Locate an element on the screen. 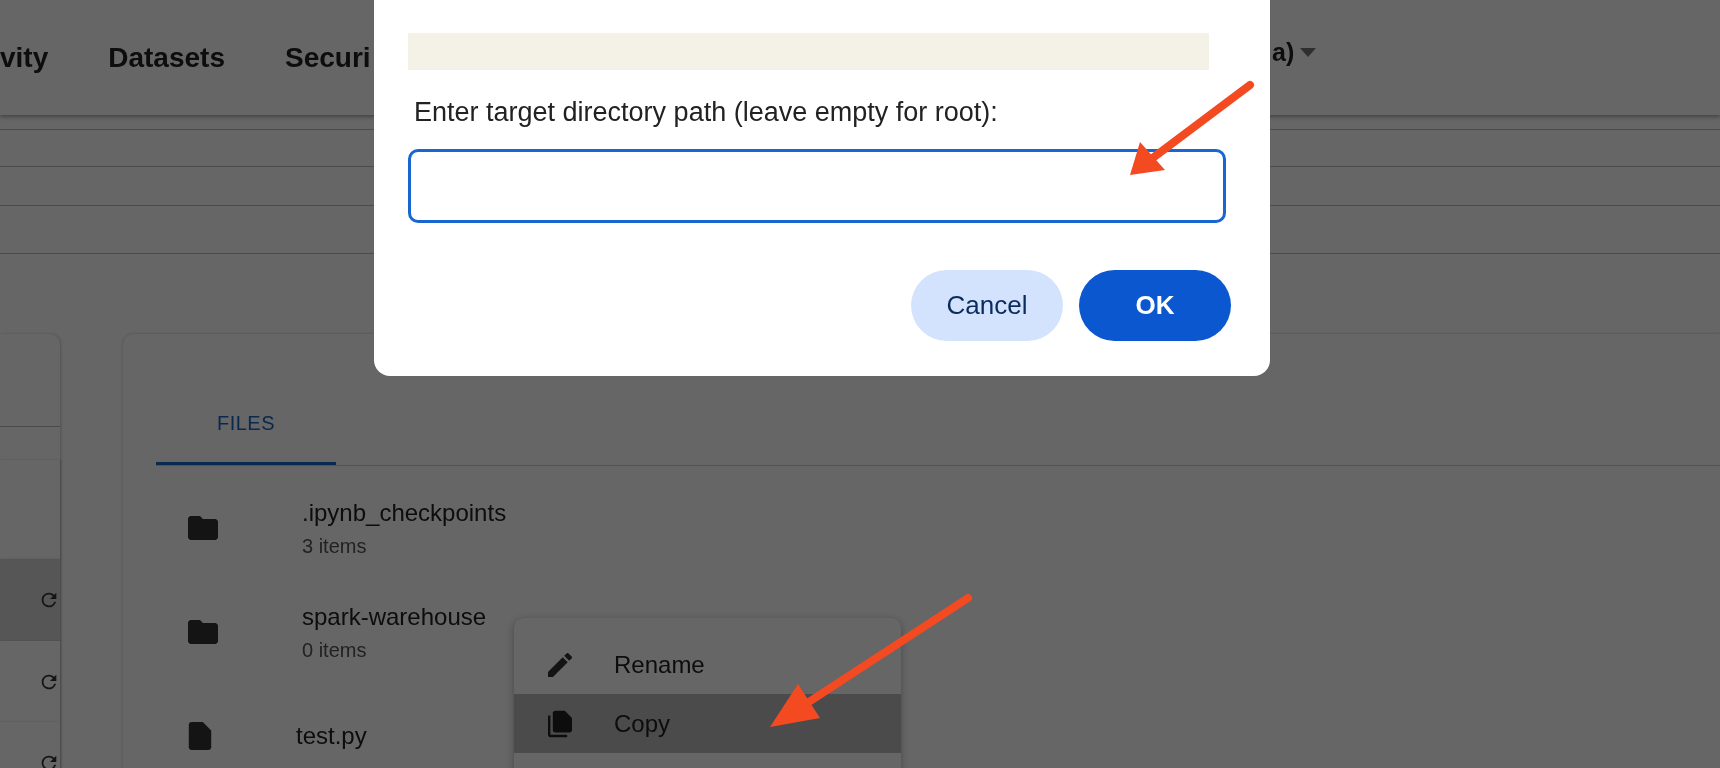 Image resolution: width=1720 pixels, height=768 pixels. nav-link: vity is located at coordinates (24, 57).